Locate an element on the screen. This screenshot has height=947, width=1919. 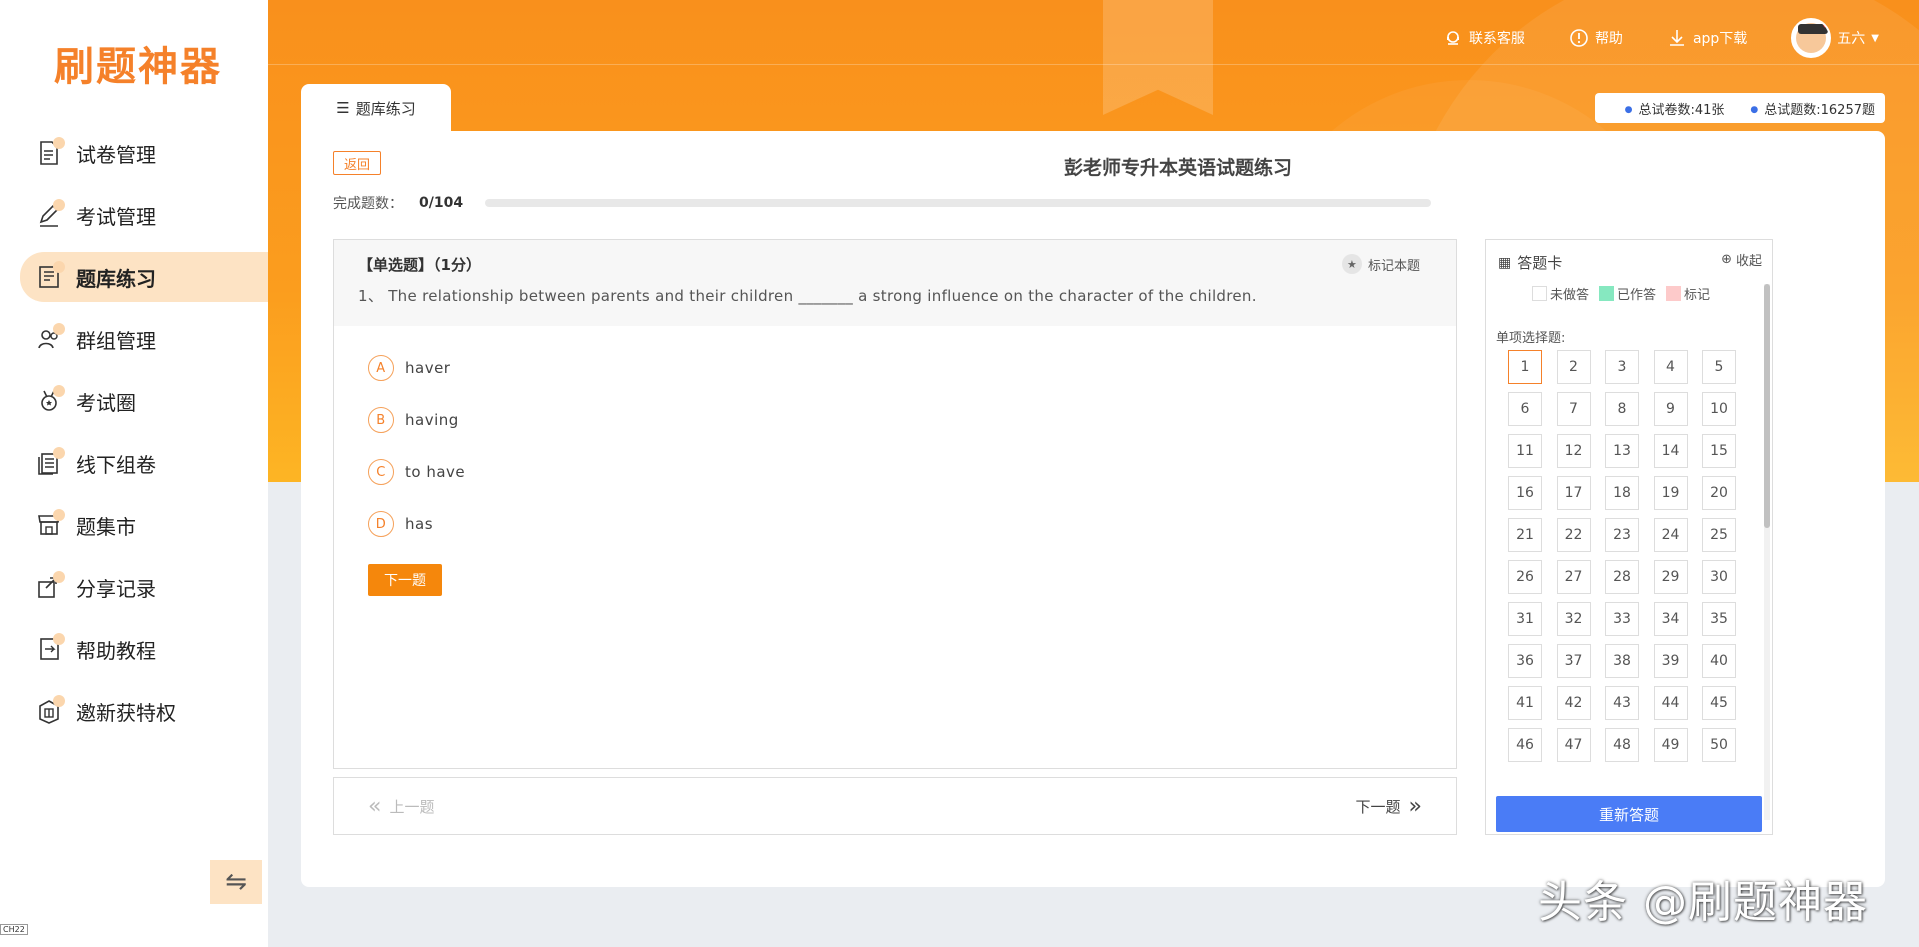
question-number-cell: 25 is located at coordinates (1719, 535).